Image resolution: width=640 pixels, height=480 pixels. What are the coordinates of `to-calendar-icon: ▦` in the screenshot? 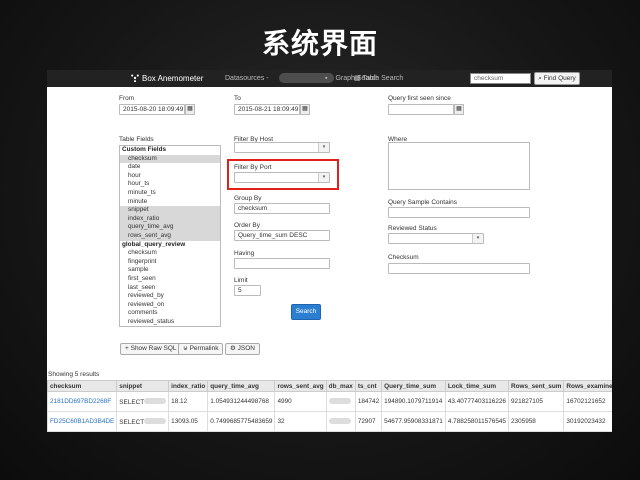 It's located at (305, 109).